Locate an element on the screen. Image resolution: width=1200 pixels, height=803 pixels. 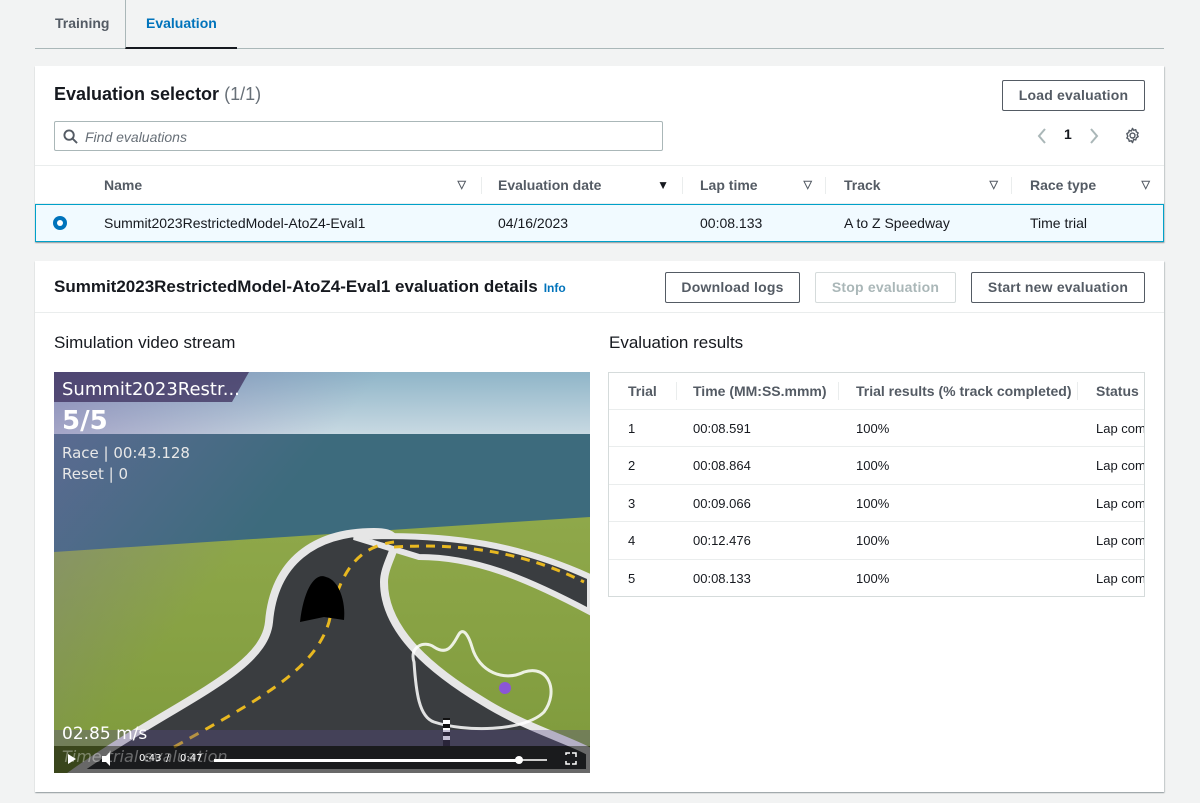
column-name-label: Name is located at coordinates (123, 185).